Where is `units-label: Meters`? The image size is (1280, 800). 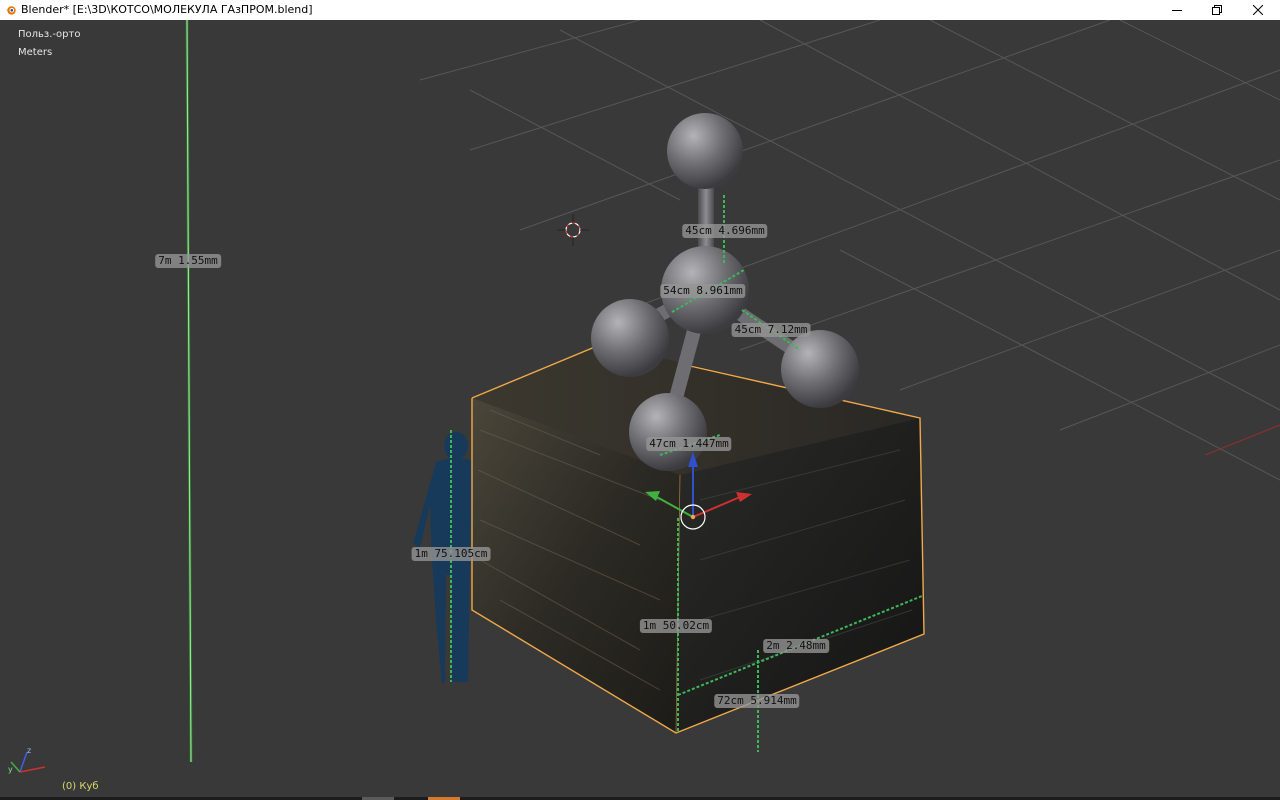 units-label: Meters is located at coordinates (35, 52).